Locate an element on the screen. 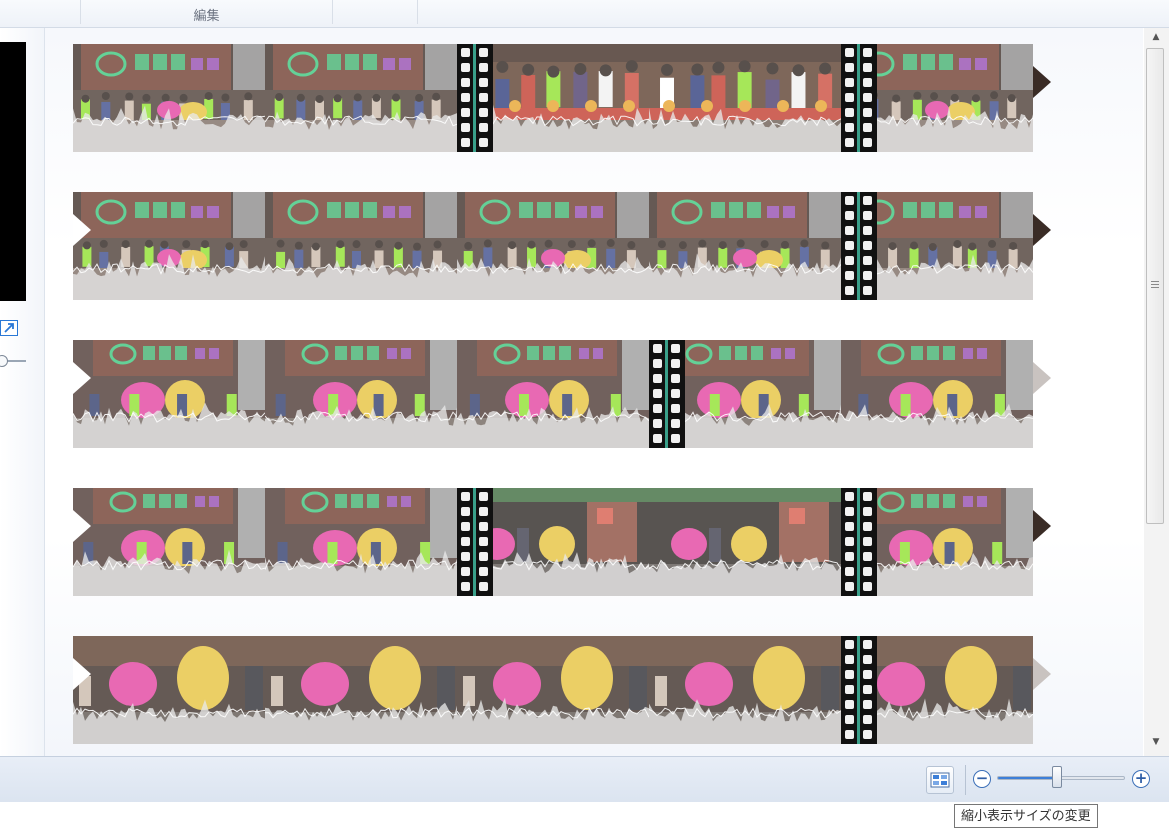 This screenshot has width=1169, height=830. scroll-thumb is located at coordinates (1155, 286).